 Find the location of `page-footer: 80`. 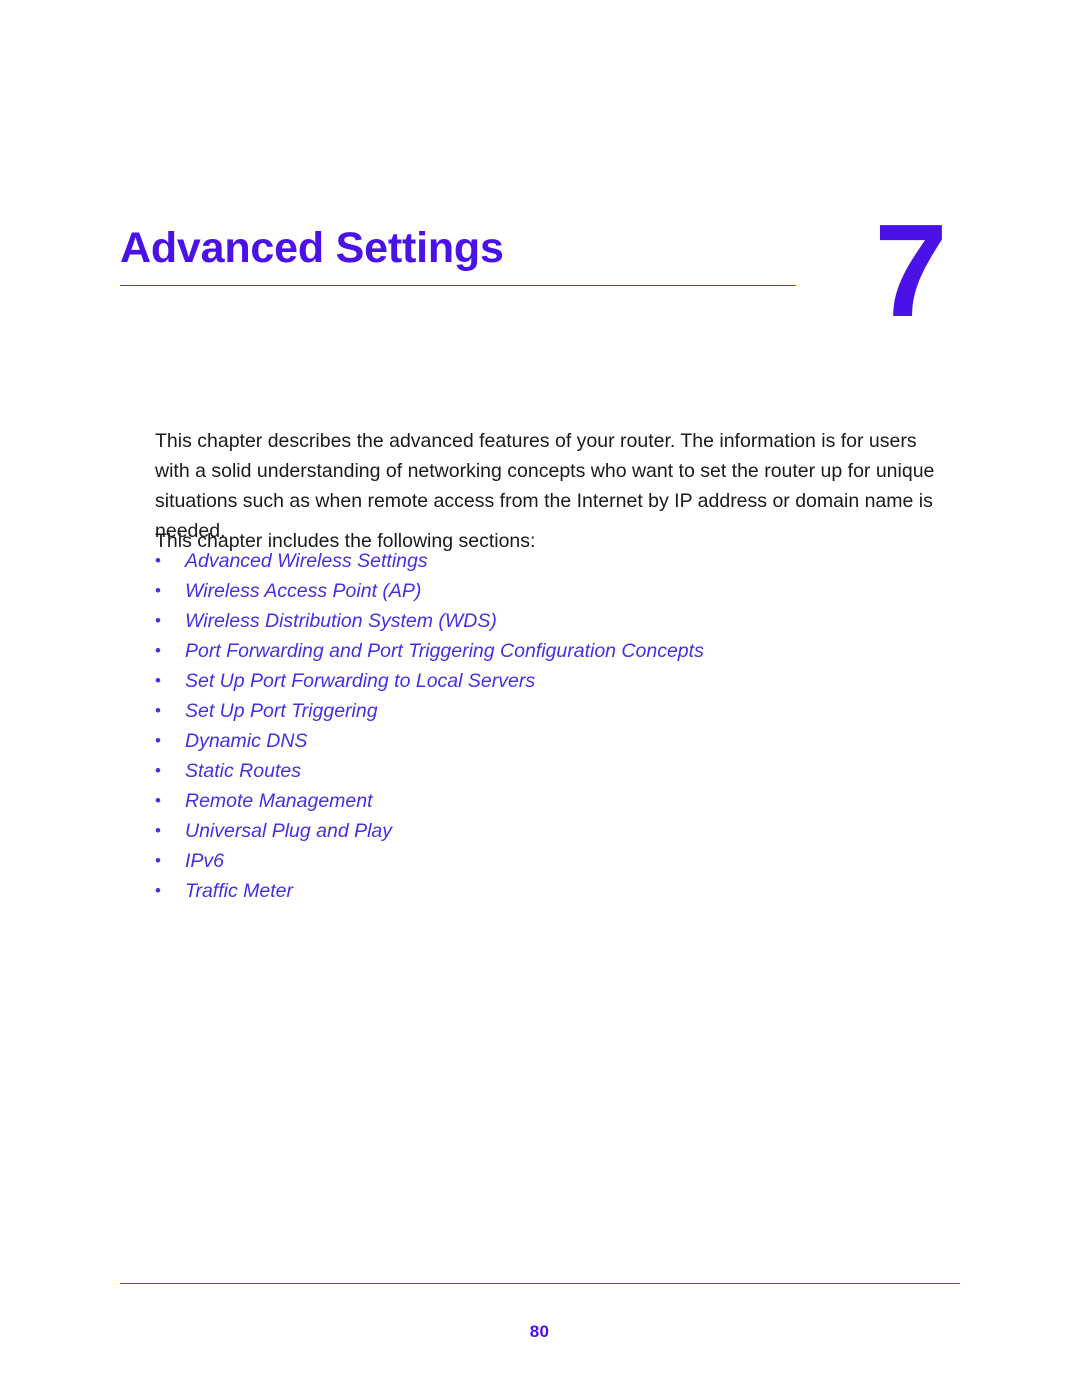

page-footer: 80 is located at coordinates (540, 1333).